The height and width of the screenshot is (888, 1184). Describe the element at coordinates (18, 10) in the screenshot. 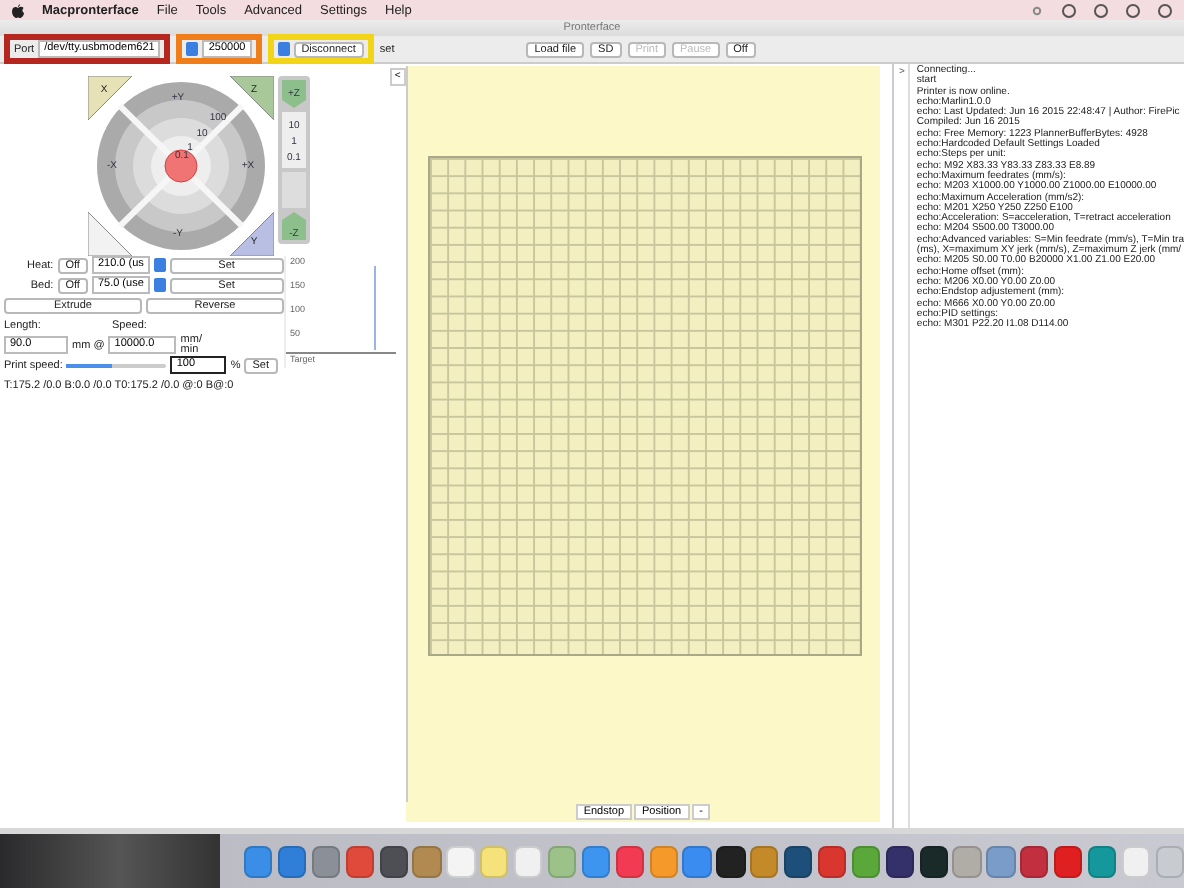

I see `apple-logo-icon` at that location.